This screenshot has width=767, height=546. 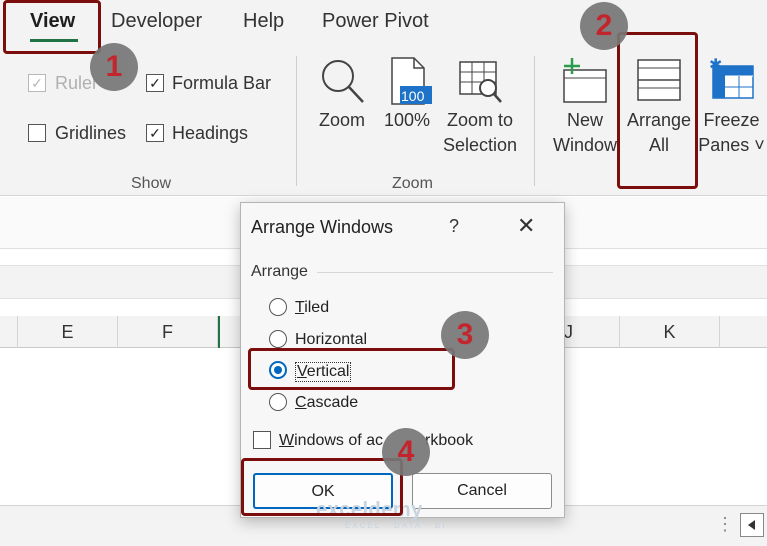 I want to click on column-header-e: E, so click(x=68, y=332).